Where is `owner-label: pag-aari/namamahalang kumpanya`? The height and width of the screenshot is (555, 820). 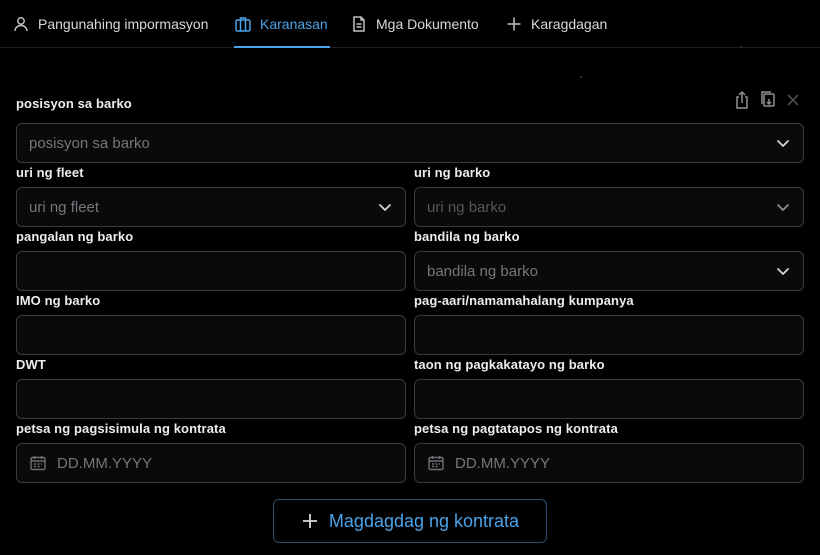 owner-label: pag-aari/namamahalang kumpanya is located at coordinates (524, 300).